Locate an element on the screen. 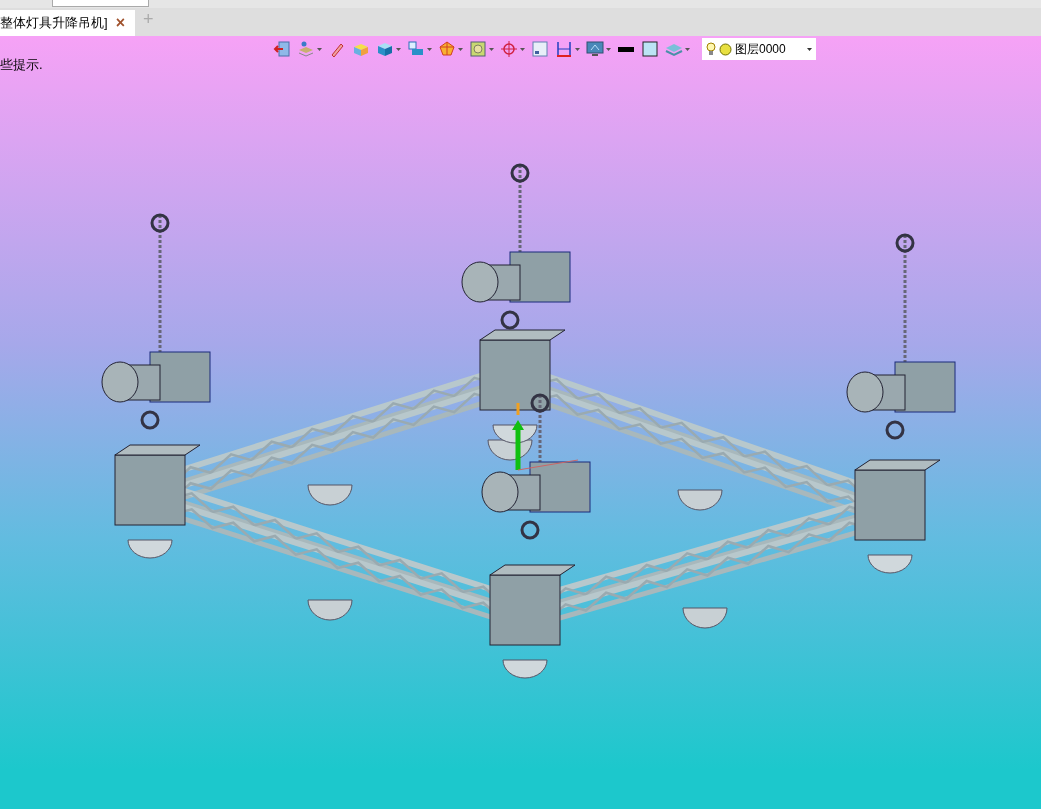  close-button: × is located at coordinates (120, 23).